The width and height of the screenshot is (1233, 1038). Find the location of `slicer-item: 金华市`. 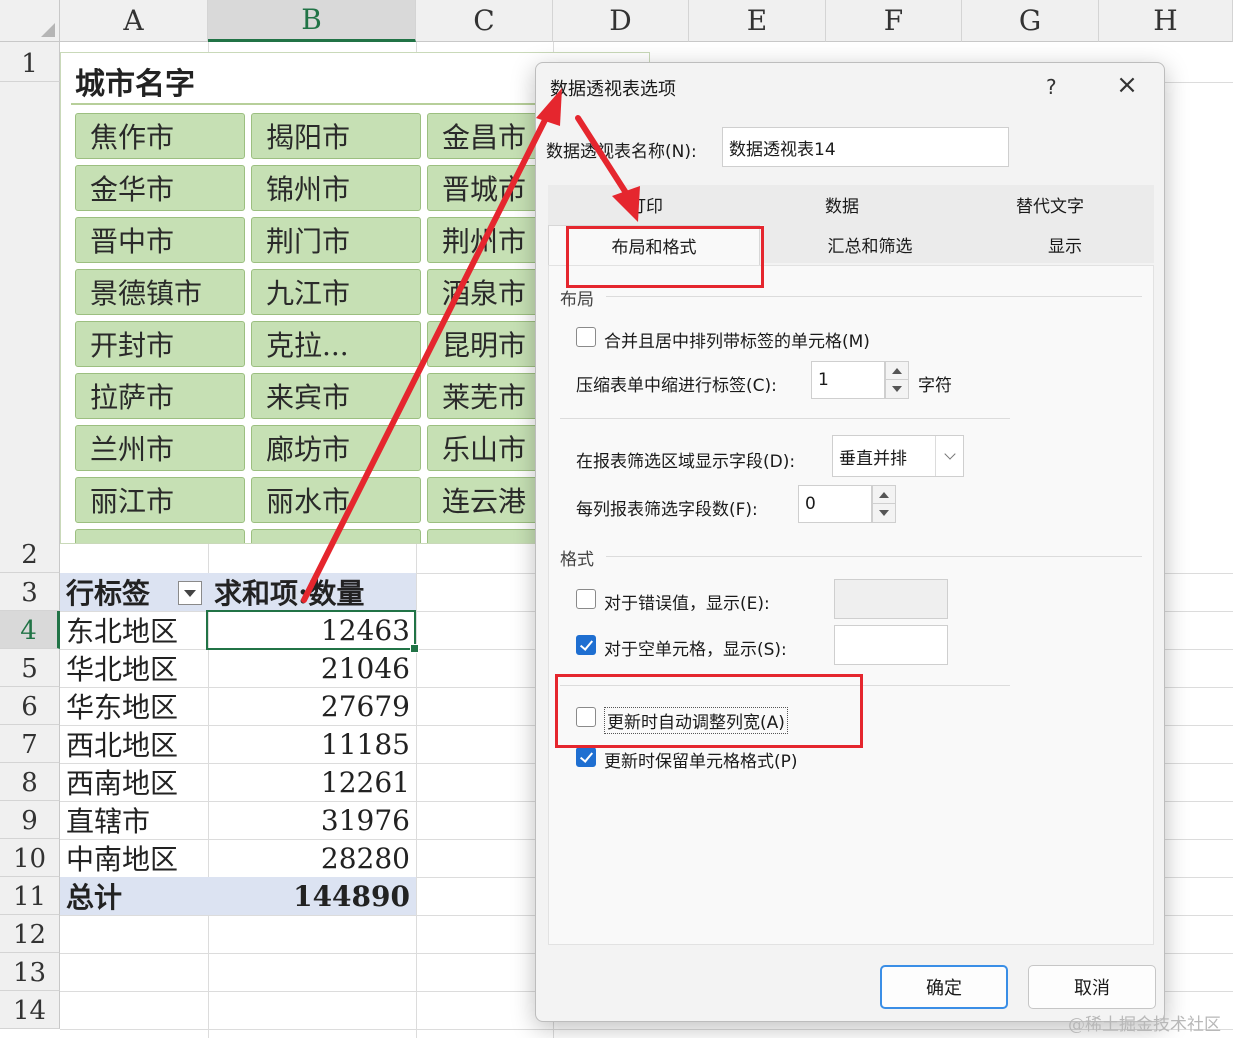

slicer-item: 金华市 is located at coordinates (160, 188).